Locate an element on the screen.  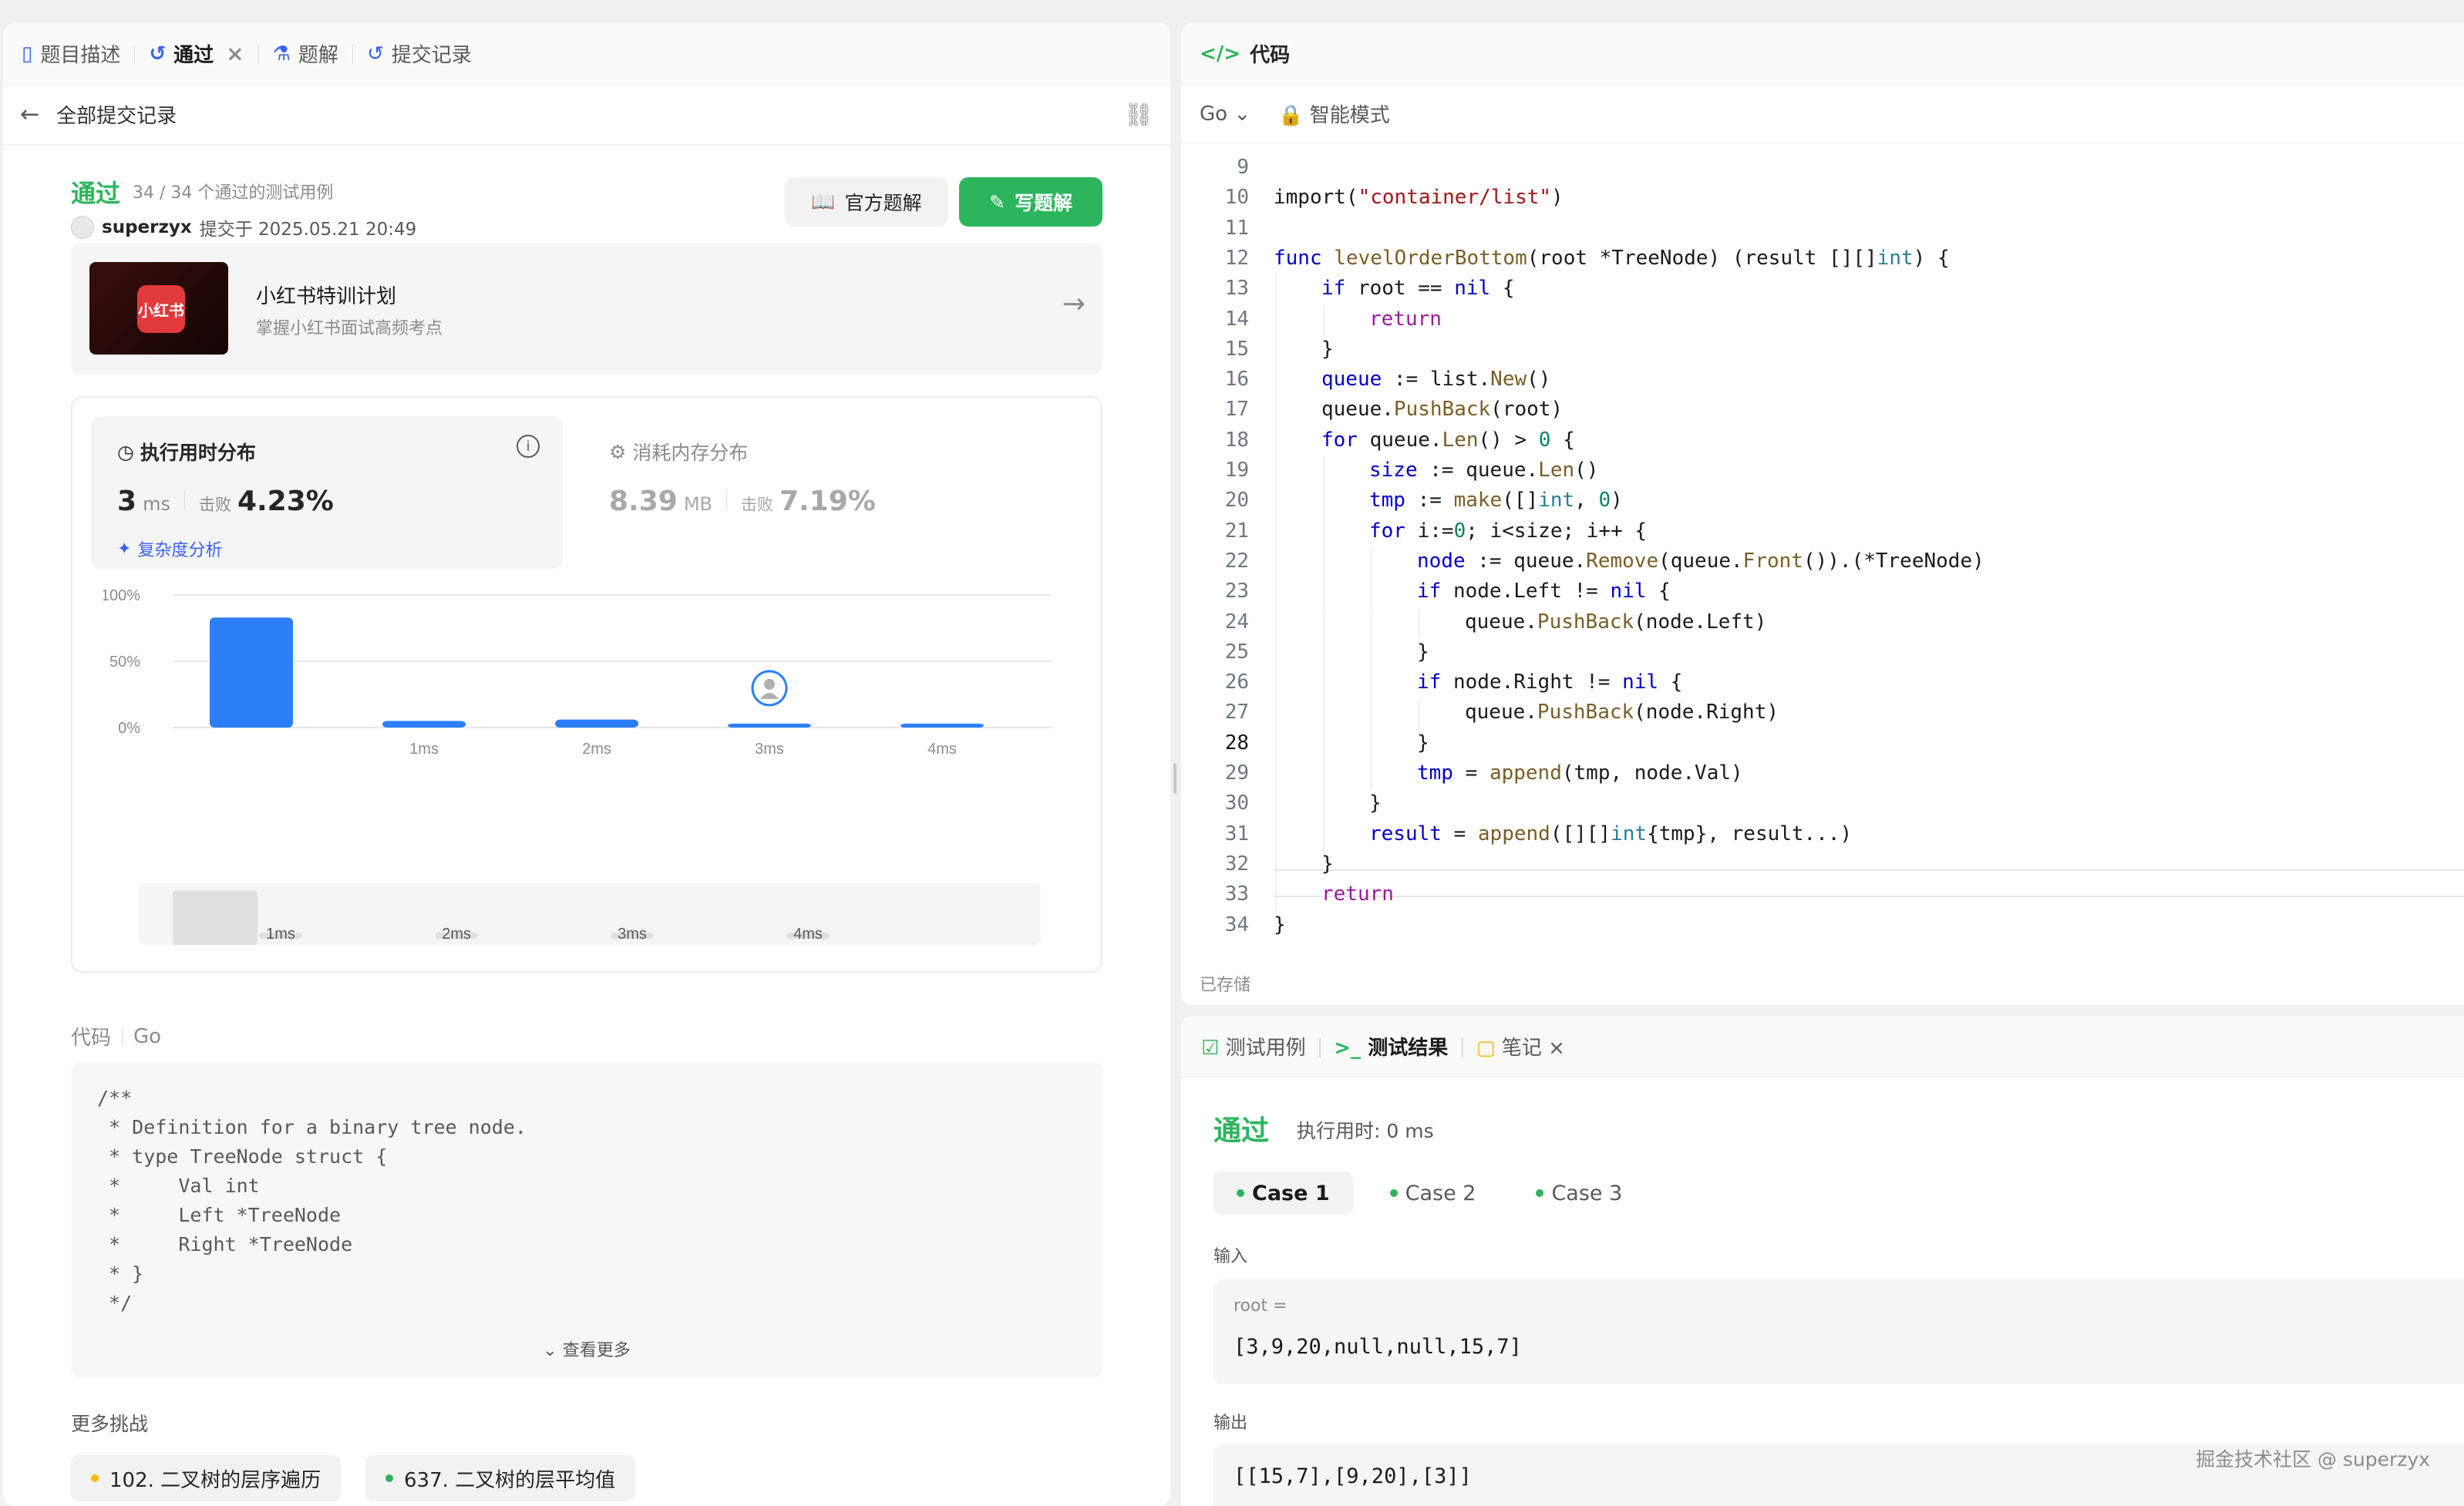
panel-resize-handle is located at coordinates (1174, 778).